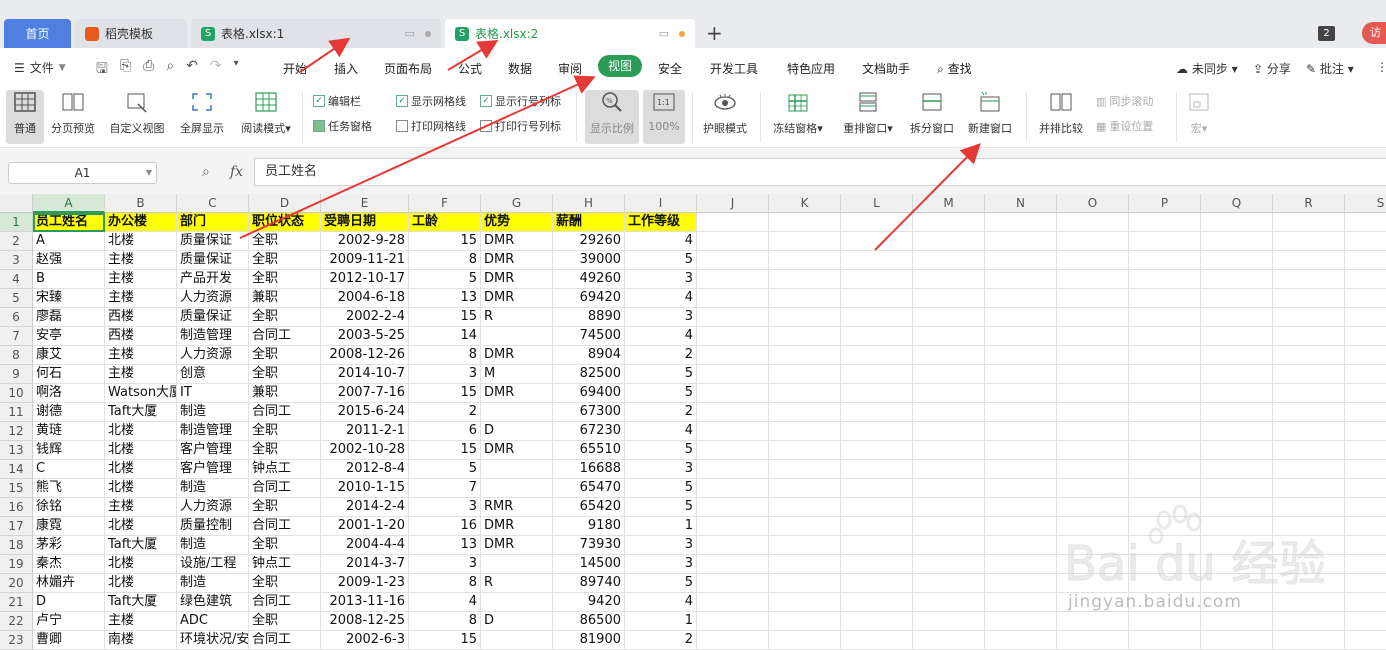 This screenshot has height=650, width=1386. What do you see at coordinates (445, 298) in the screenshot?
I see `cell-f5: 13` at bounding box center [445, 298].